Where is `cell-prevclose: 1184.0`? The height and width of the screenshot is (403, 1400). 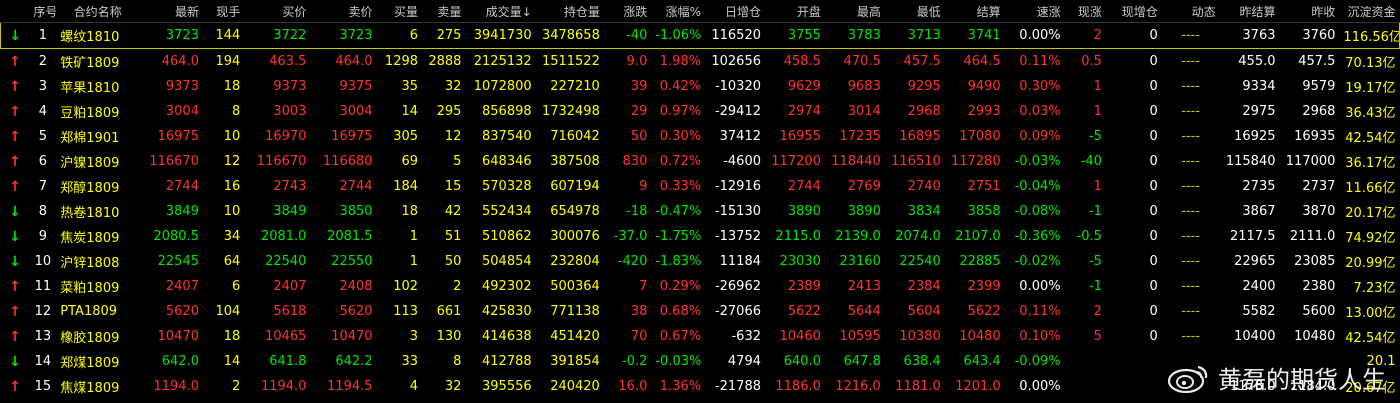 cell-prevclose: 1184.0 is located at coordinates (1312, 386).